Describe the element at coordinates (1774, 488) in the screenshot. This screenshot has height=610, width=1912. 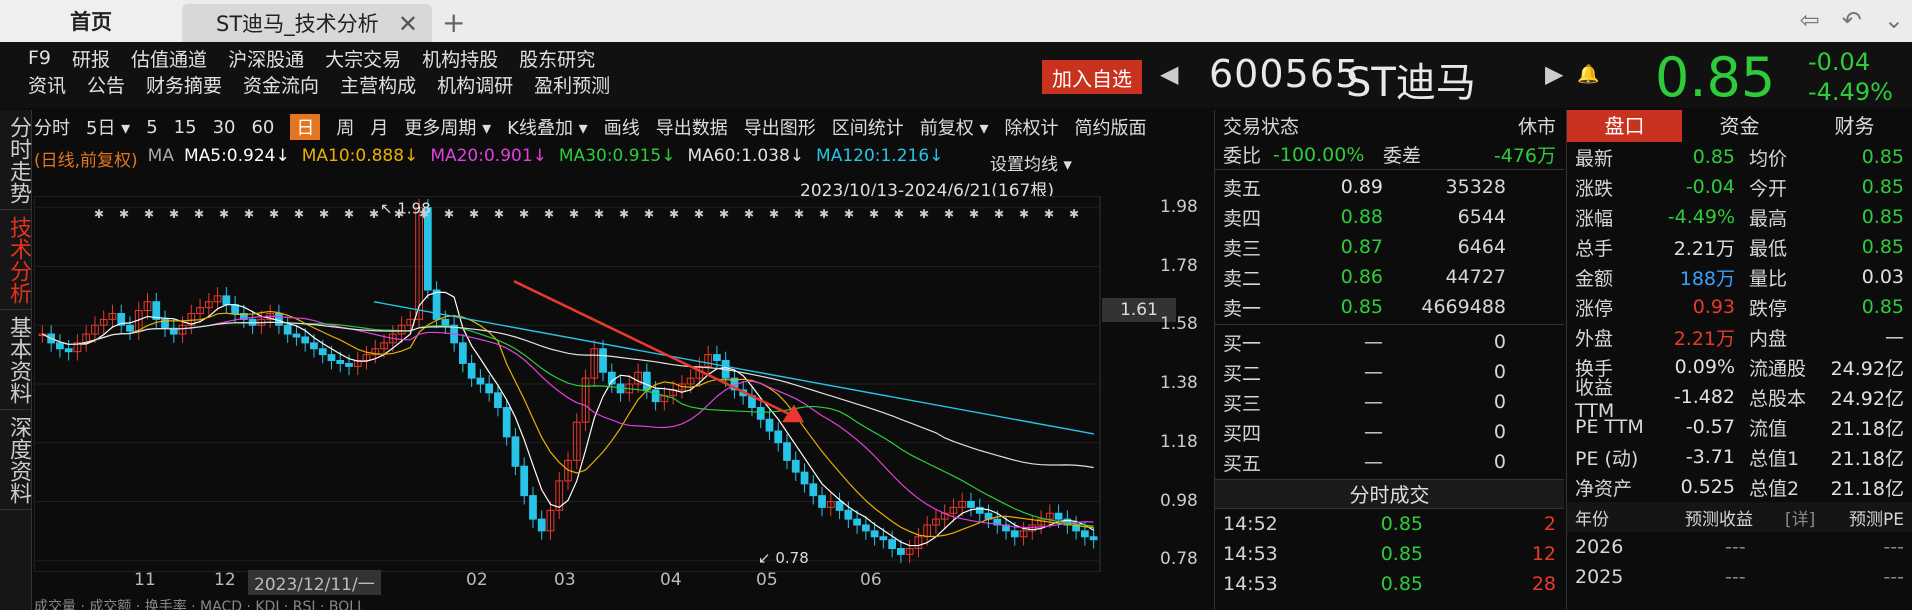
I see `detail-label: 总值2` at that location.